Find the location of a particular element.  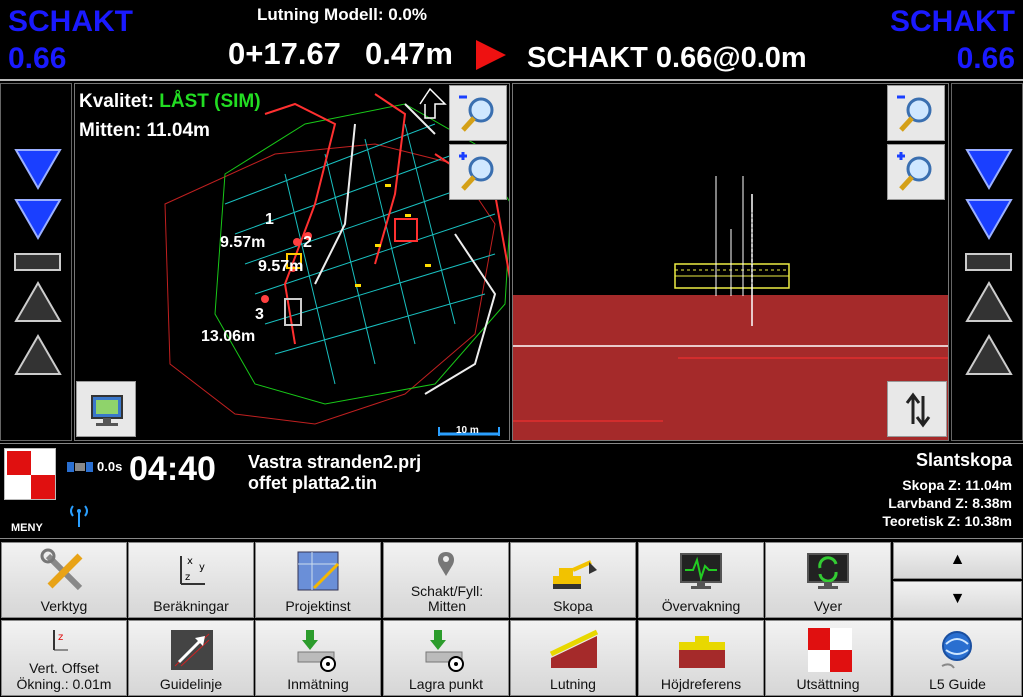

slope-icon is located at coordinates (574, 648).